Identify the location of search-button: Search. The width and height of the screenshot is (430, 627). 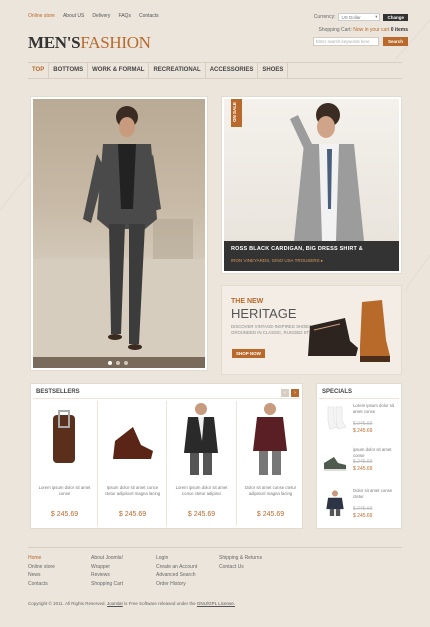
(395, 41).